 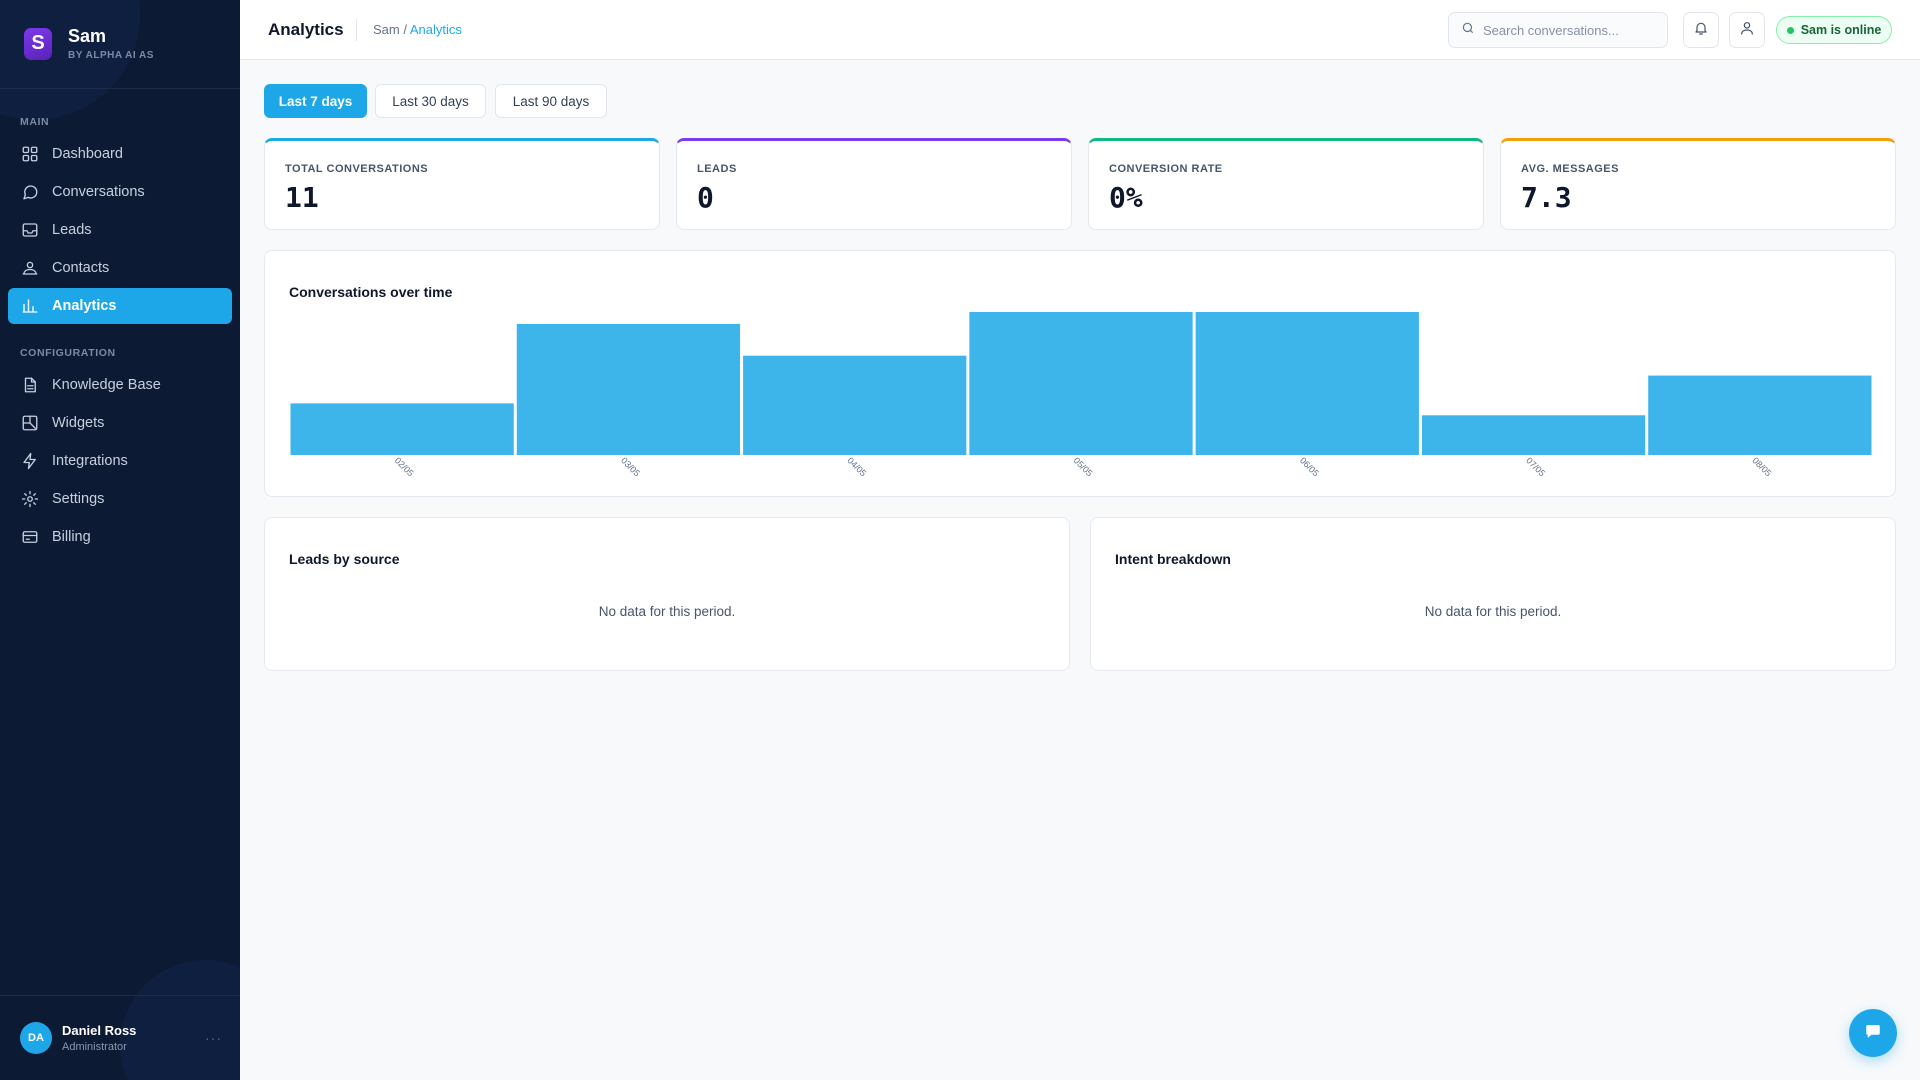 I want to click on range-tab-90-days: Last 90 days, so click(x=551, y=101).